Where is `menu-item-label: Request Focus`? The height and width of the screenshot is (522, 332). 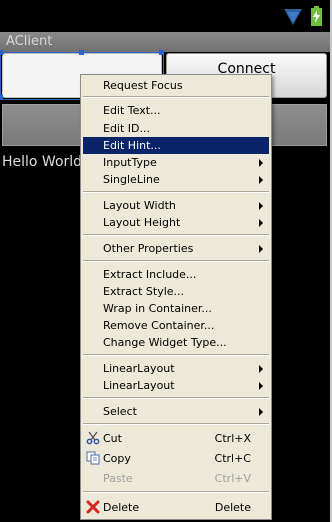
menu-item-label: Request Focus is located at coordinates (143, 85).